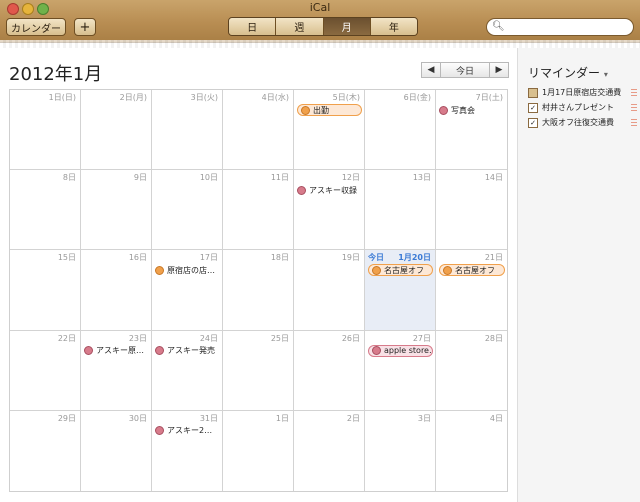 This screenshot has height=502, width=640. I want to click on day-cell: 15日, so click(45, 290).